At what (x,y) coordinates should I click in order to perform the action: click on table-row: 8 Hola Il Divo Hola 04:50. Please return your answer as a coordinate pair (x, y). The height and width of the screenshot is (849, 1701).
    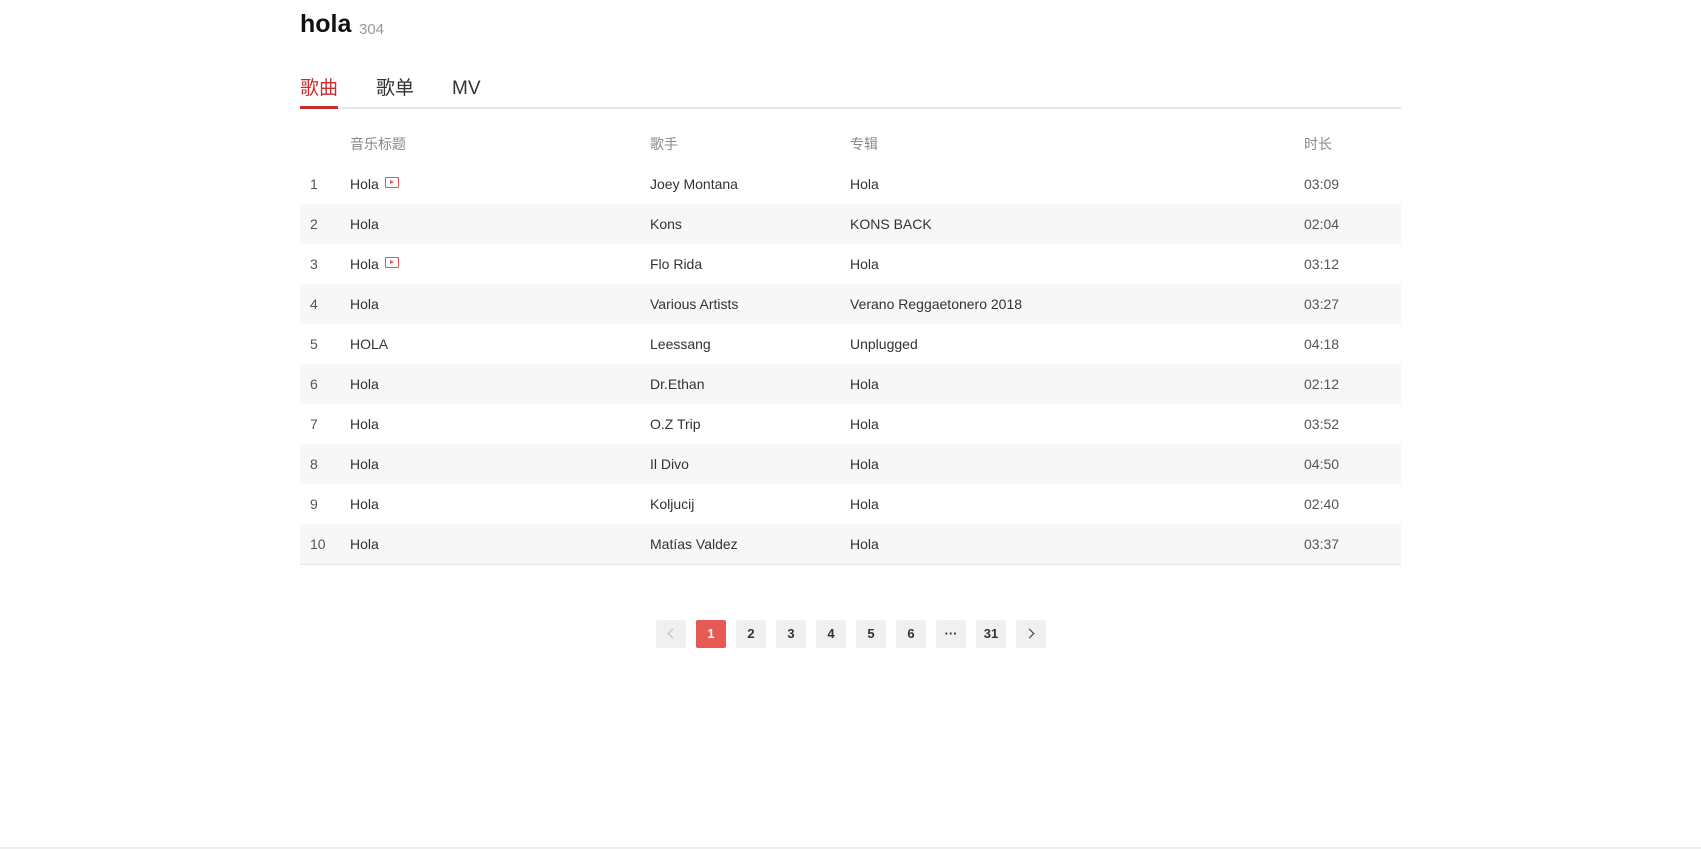
    Looking at the image, I should click on (850, 464).